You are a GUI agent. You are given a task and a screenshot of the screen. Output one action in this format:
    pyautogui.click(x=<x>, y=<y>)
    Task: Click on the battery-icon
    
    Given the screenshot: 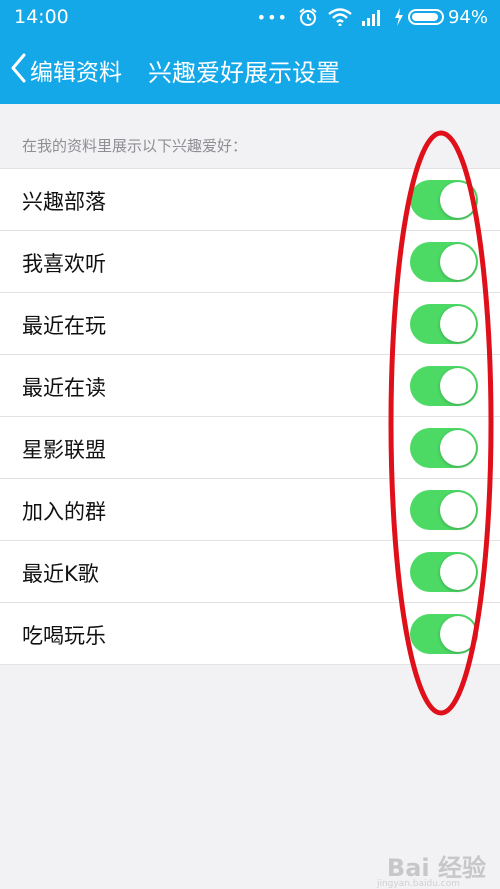 What is the action you would take?
    pyautogui.click(x=425, y=17)
    